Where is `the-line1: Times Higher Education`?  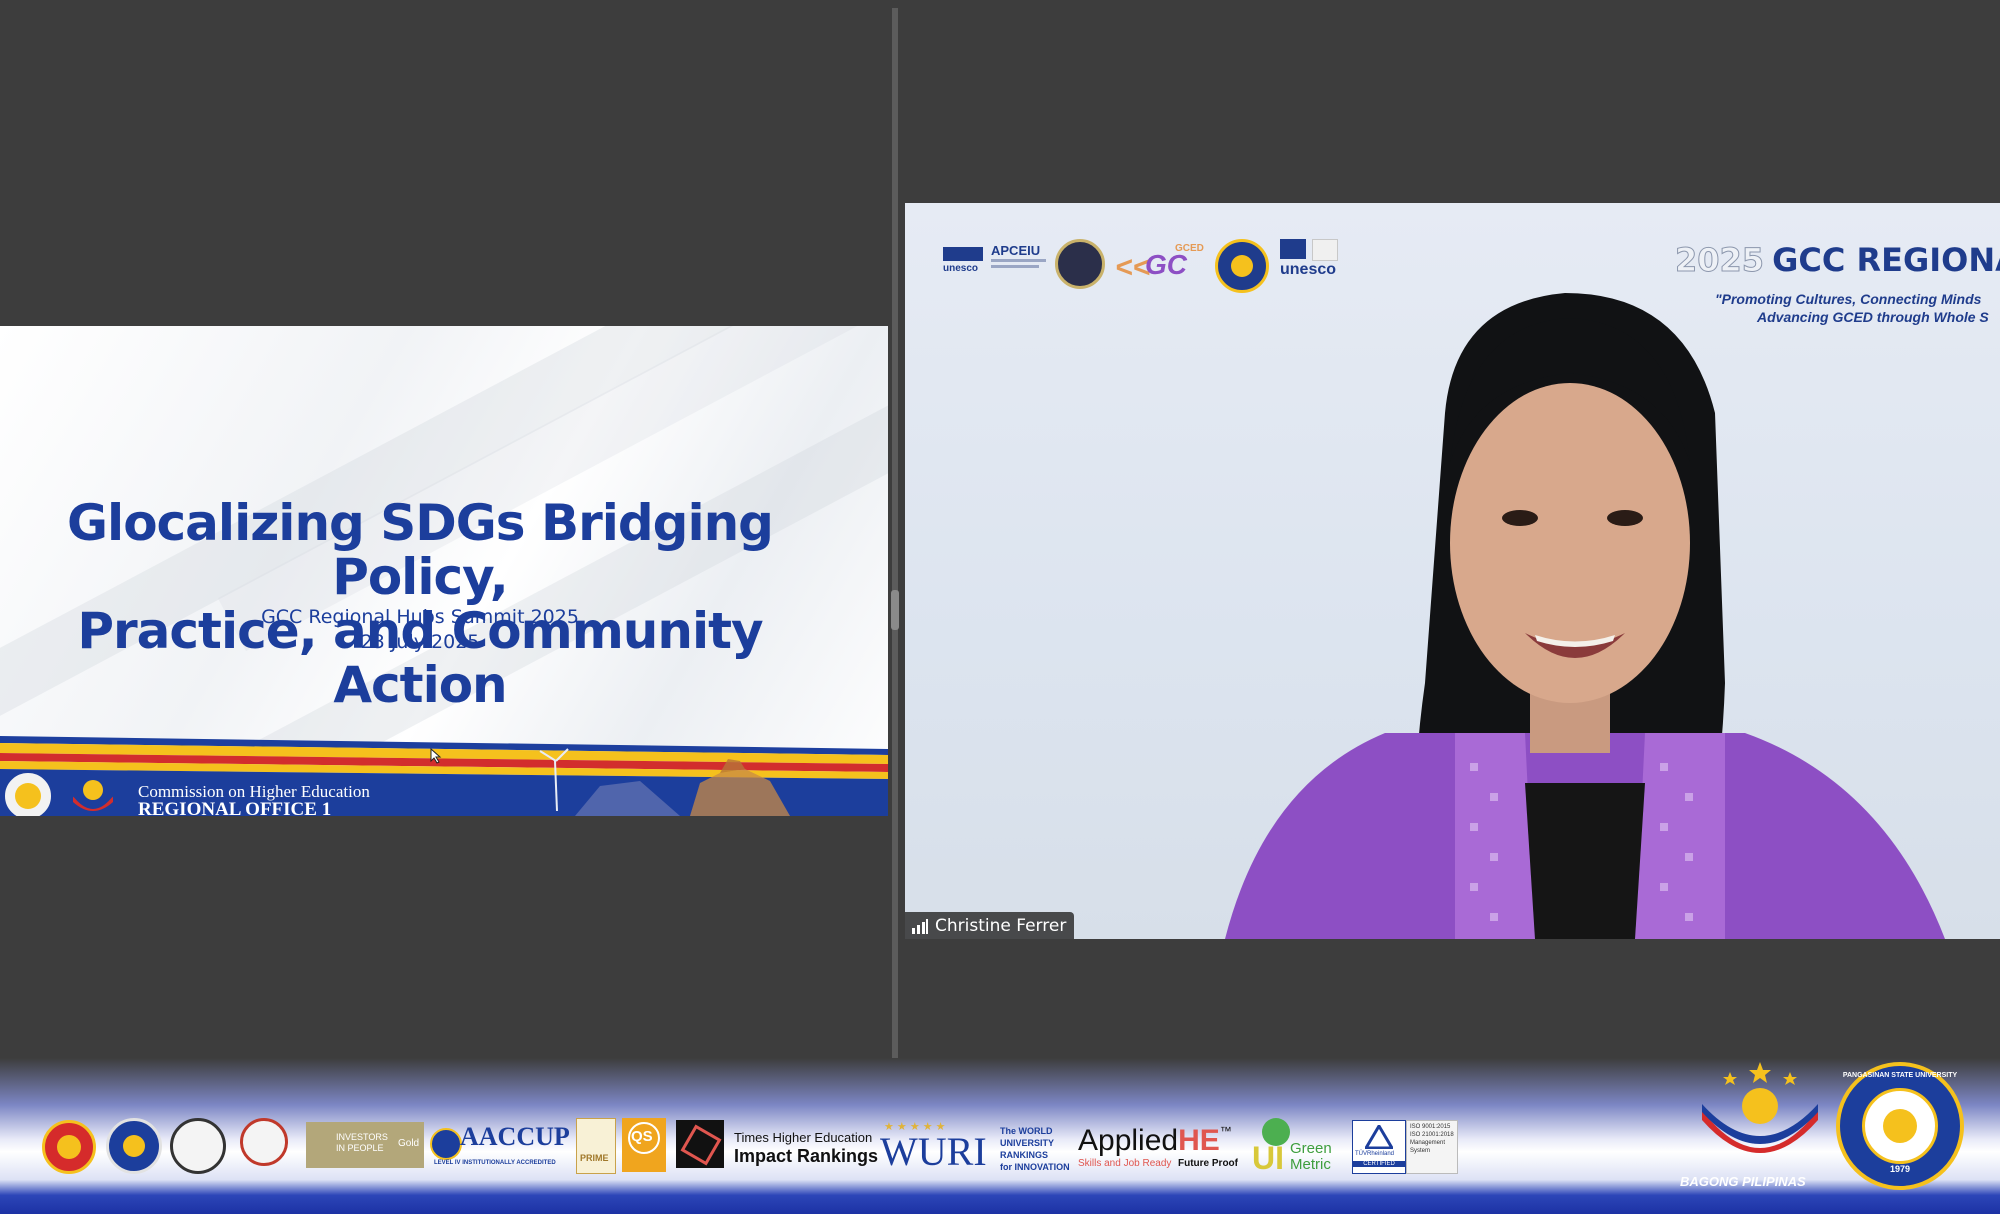
the-line1: Times Higher Education is located at coordinates (803, 1137).